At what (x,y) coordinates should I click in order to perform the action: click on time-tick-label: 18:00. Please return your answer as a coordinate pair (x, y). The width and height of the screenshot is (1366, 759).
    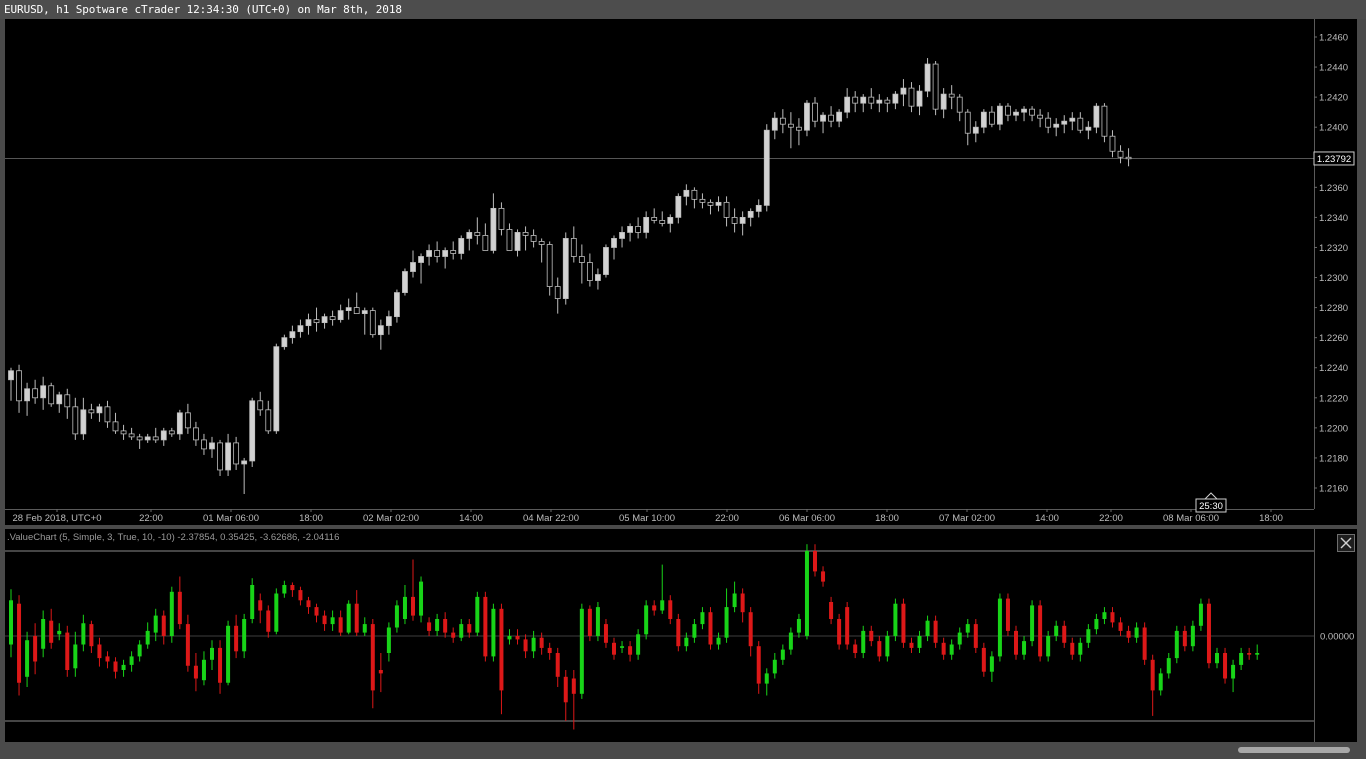
    Looking at the image, I should click on (311, 518).